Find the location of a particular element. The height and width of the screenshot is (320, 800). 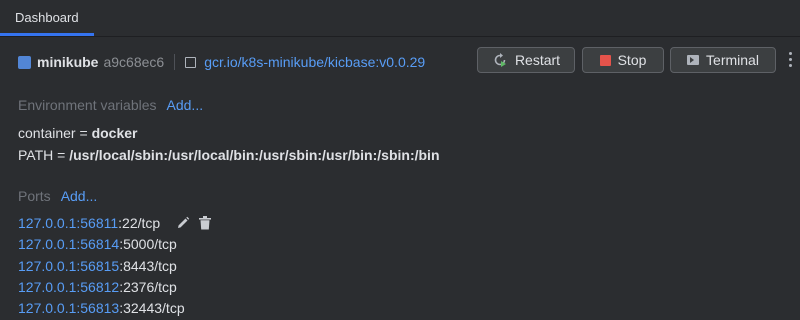

restart-button: Restart is located at coordinates (526, 60).